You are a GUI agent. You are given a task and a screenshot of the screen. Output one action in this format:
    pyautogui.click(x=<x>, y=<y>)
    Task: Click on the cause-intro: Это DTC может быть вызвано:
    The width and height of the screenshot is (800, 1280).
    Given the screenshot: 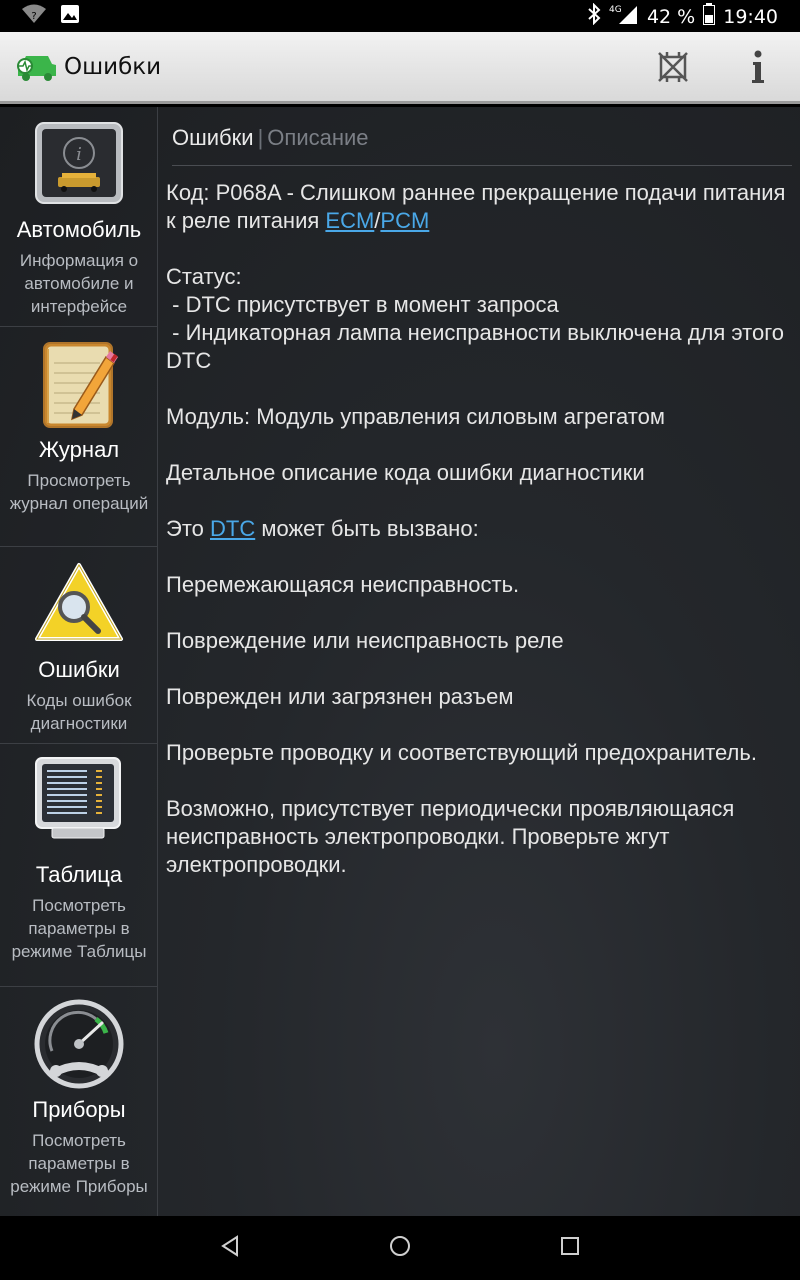 What is the action you would take?
    pyautogui.click(x=322, y=528)
    